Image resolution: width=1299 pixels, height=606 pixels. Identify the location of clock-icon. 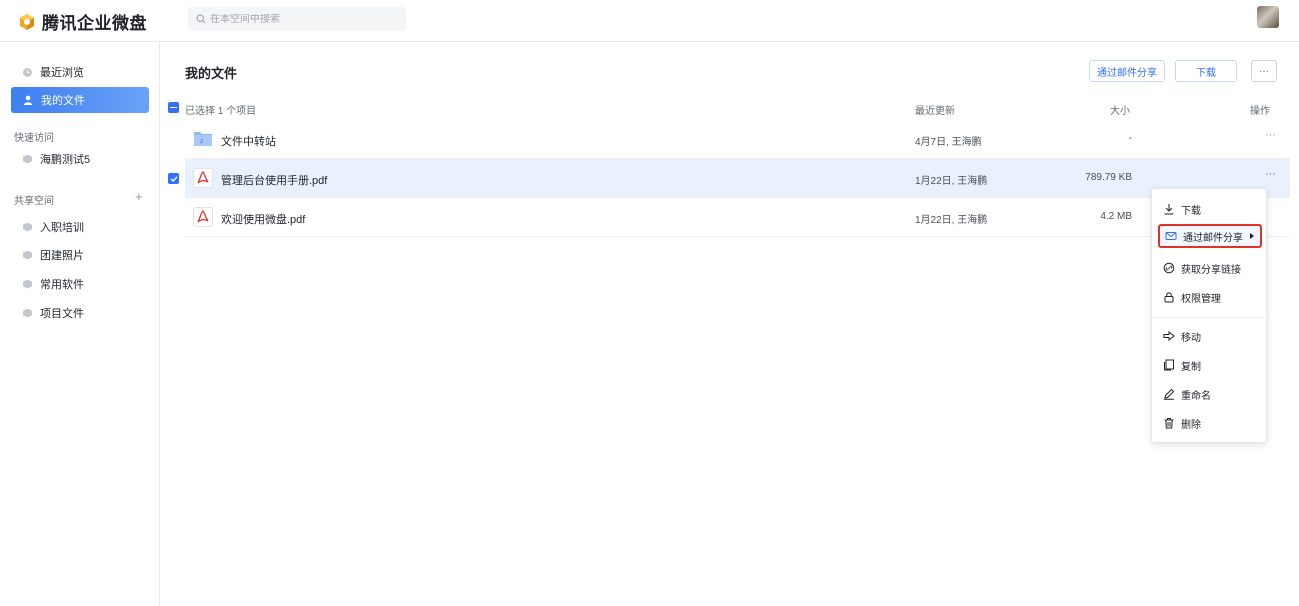
(27, 72).